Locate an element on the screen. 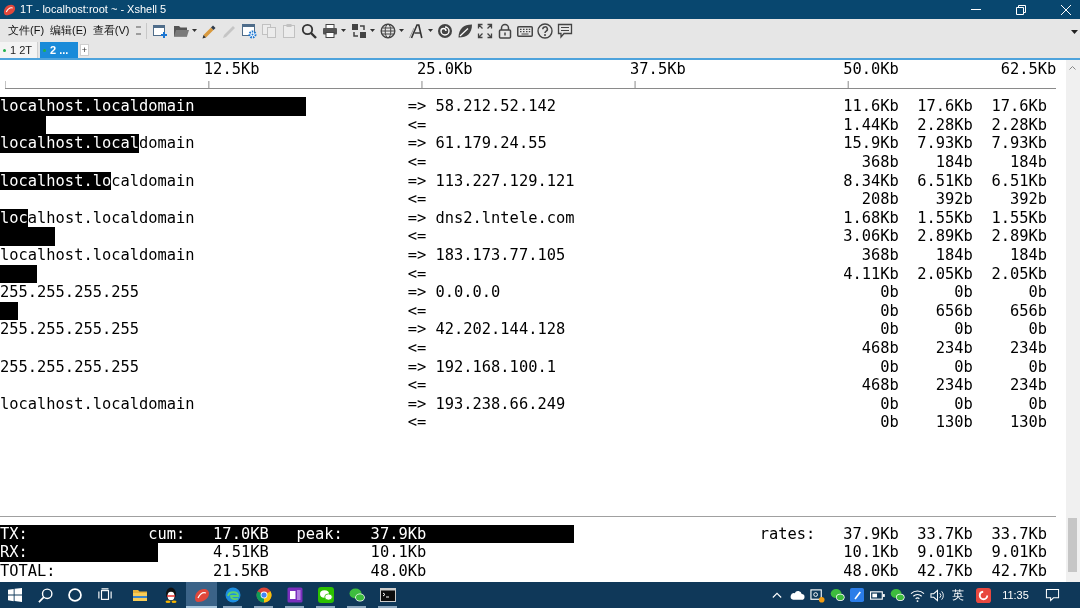 This screenshot has width=1080, height=608. peak-value: 10.1Kb is located at coordinates (398, 552).